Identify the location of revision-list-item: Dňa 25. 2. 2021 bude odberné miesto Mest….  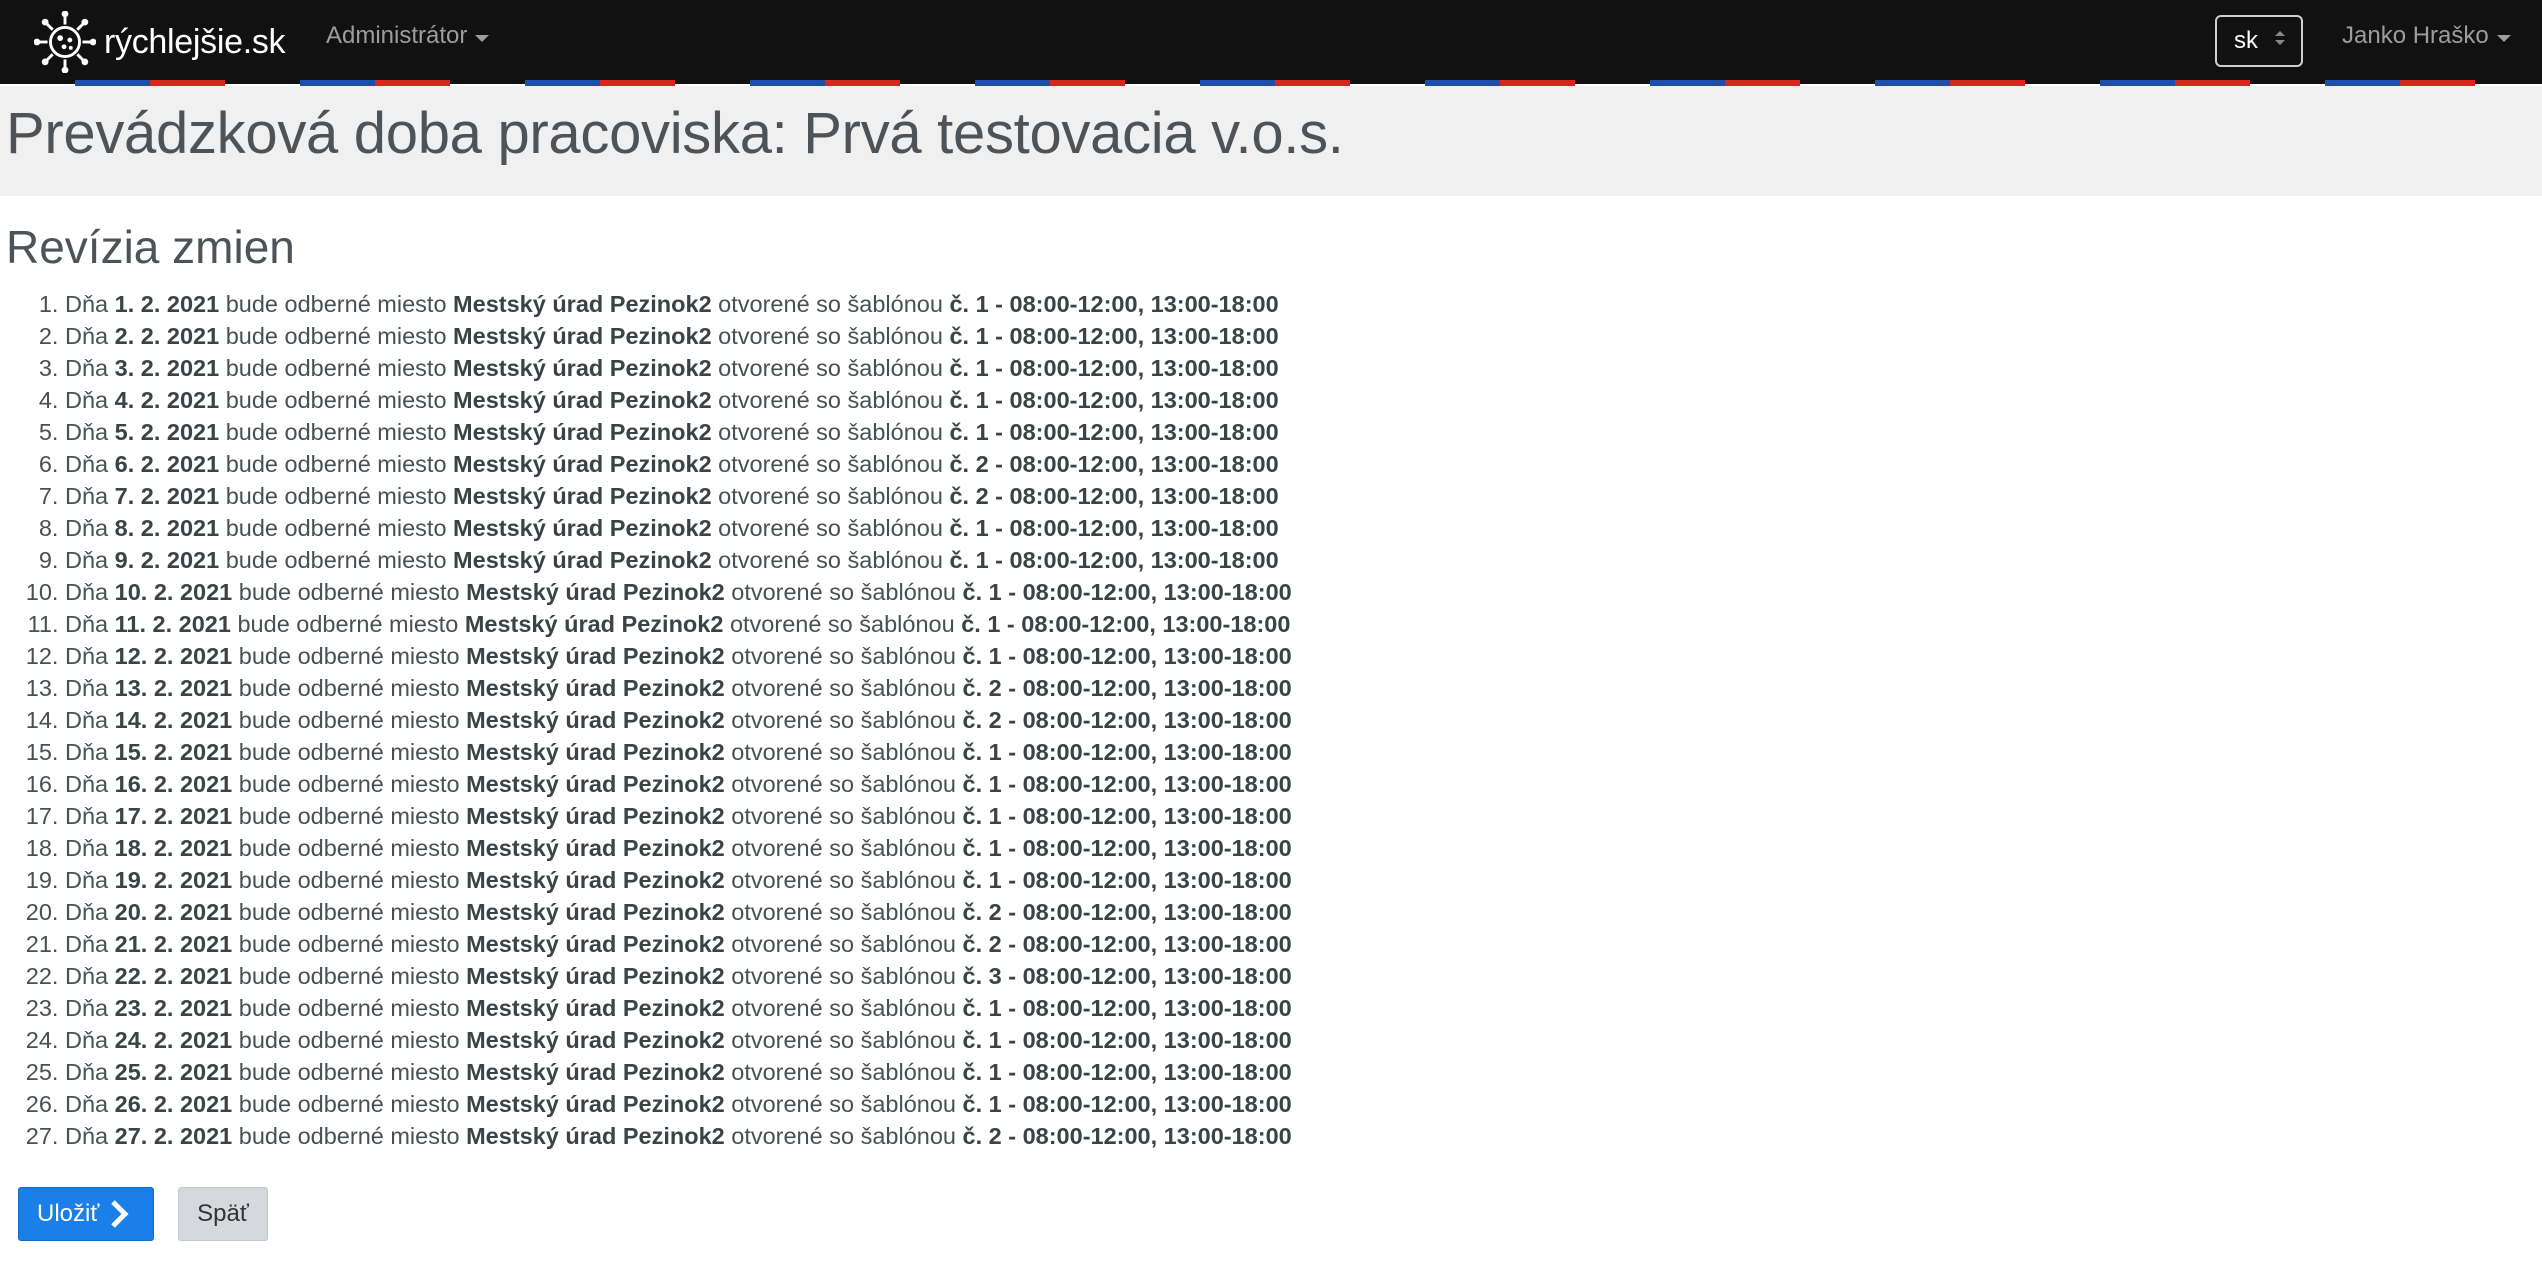
(678, 1072).